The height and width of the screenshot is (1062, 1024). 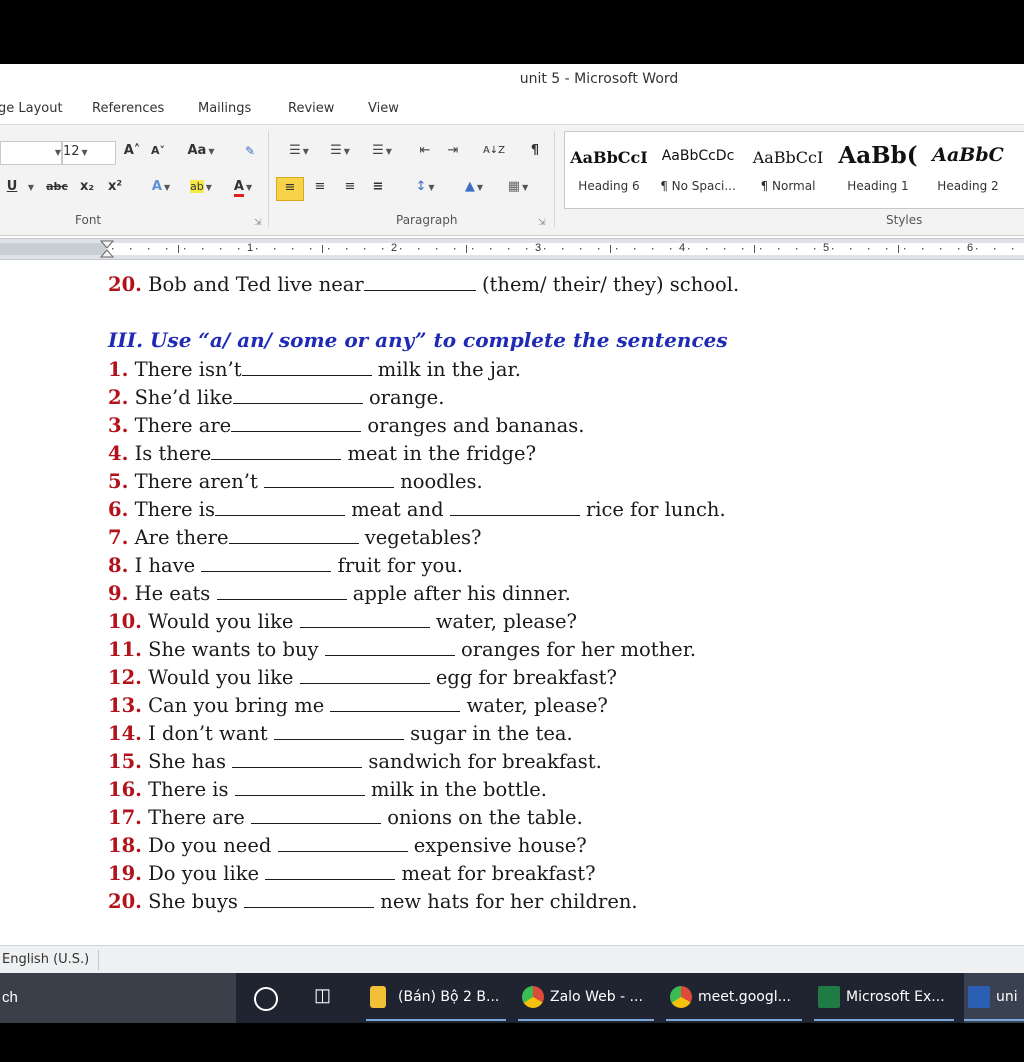 What do you see at coordinates (453, 152) in the screenshot?
I see `increase-indent-icon: ⇥` at bounding box center [453, 152].